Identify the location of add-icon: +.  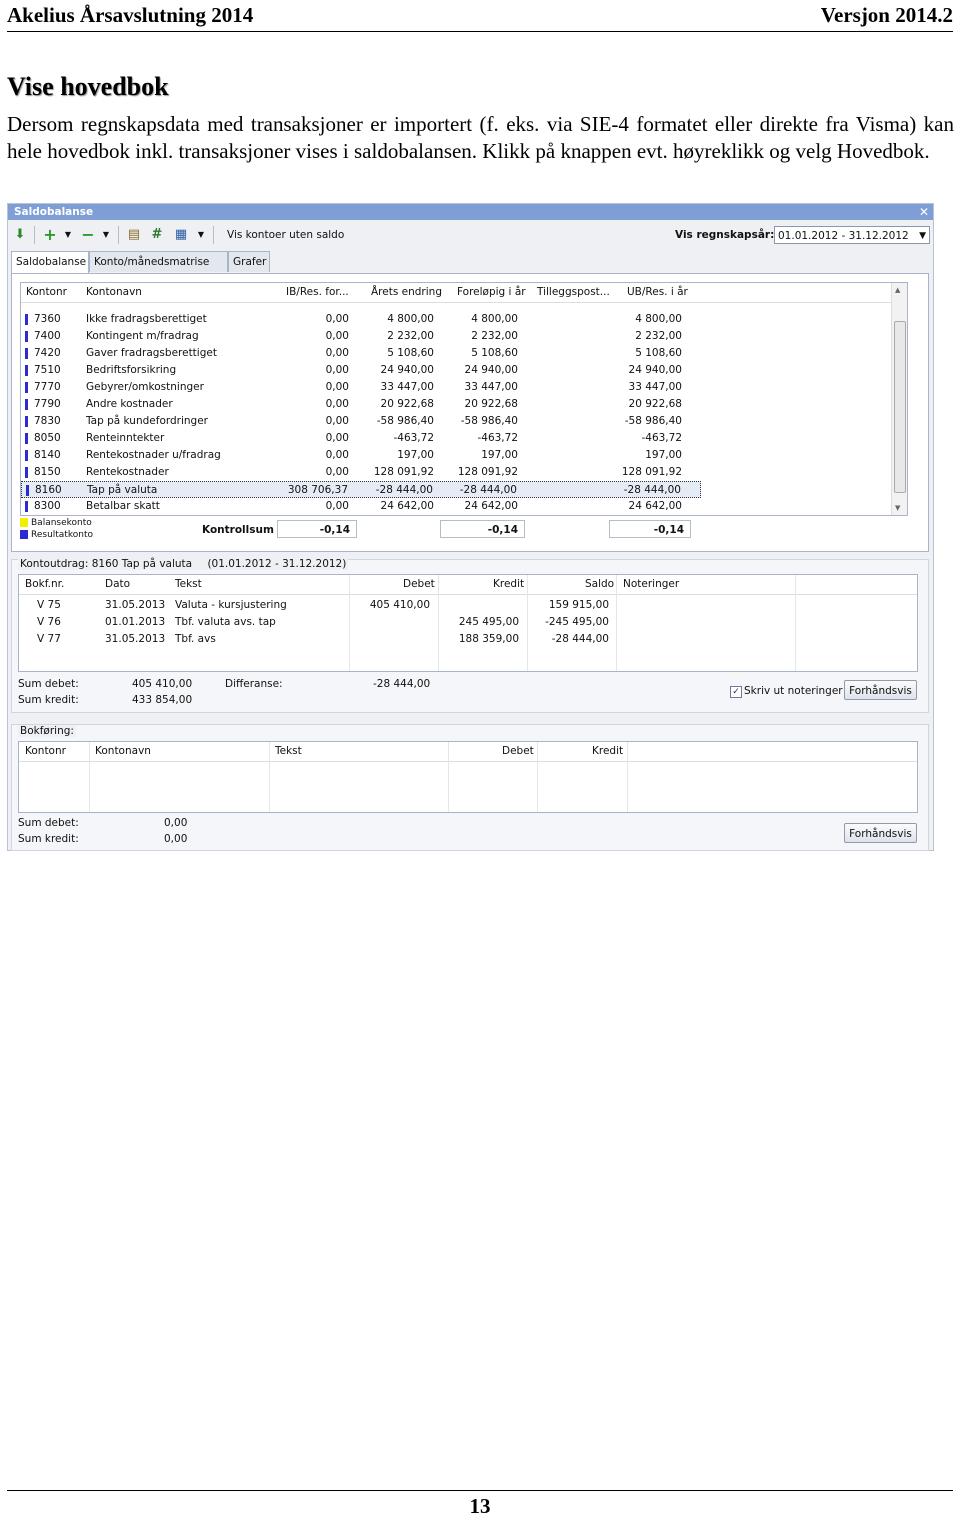
(50, 235).